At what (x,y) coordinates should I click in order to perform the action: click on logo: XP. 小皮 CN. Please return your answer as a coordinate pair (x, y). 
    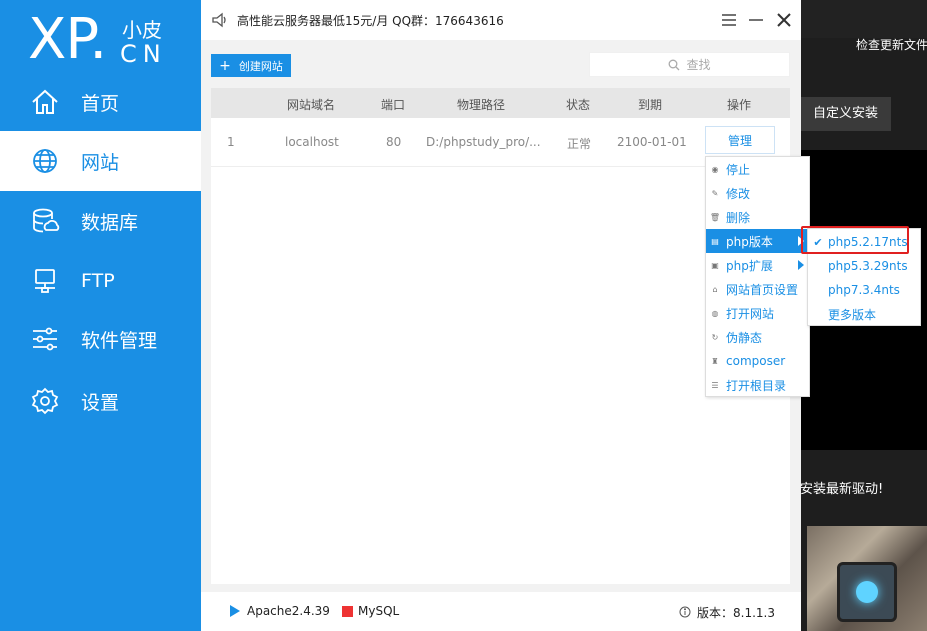
    Looking at the image, I should click on (113, 39).